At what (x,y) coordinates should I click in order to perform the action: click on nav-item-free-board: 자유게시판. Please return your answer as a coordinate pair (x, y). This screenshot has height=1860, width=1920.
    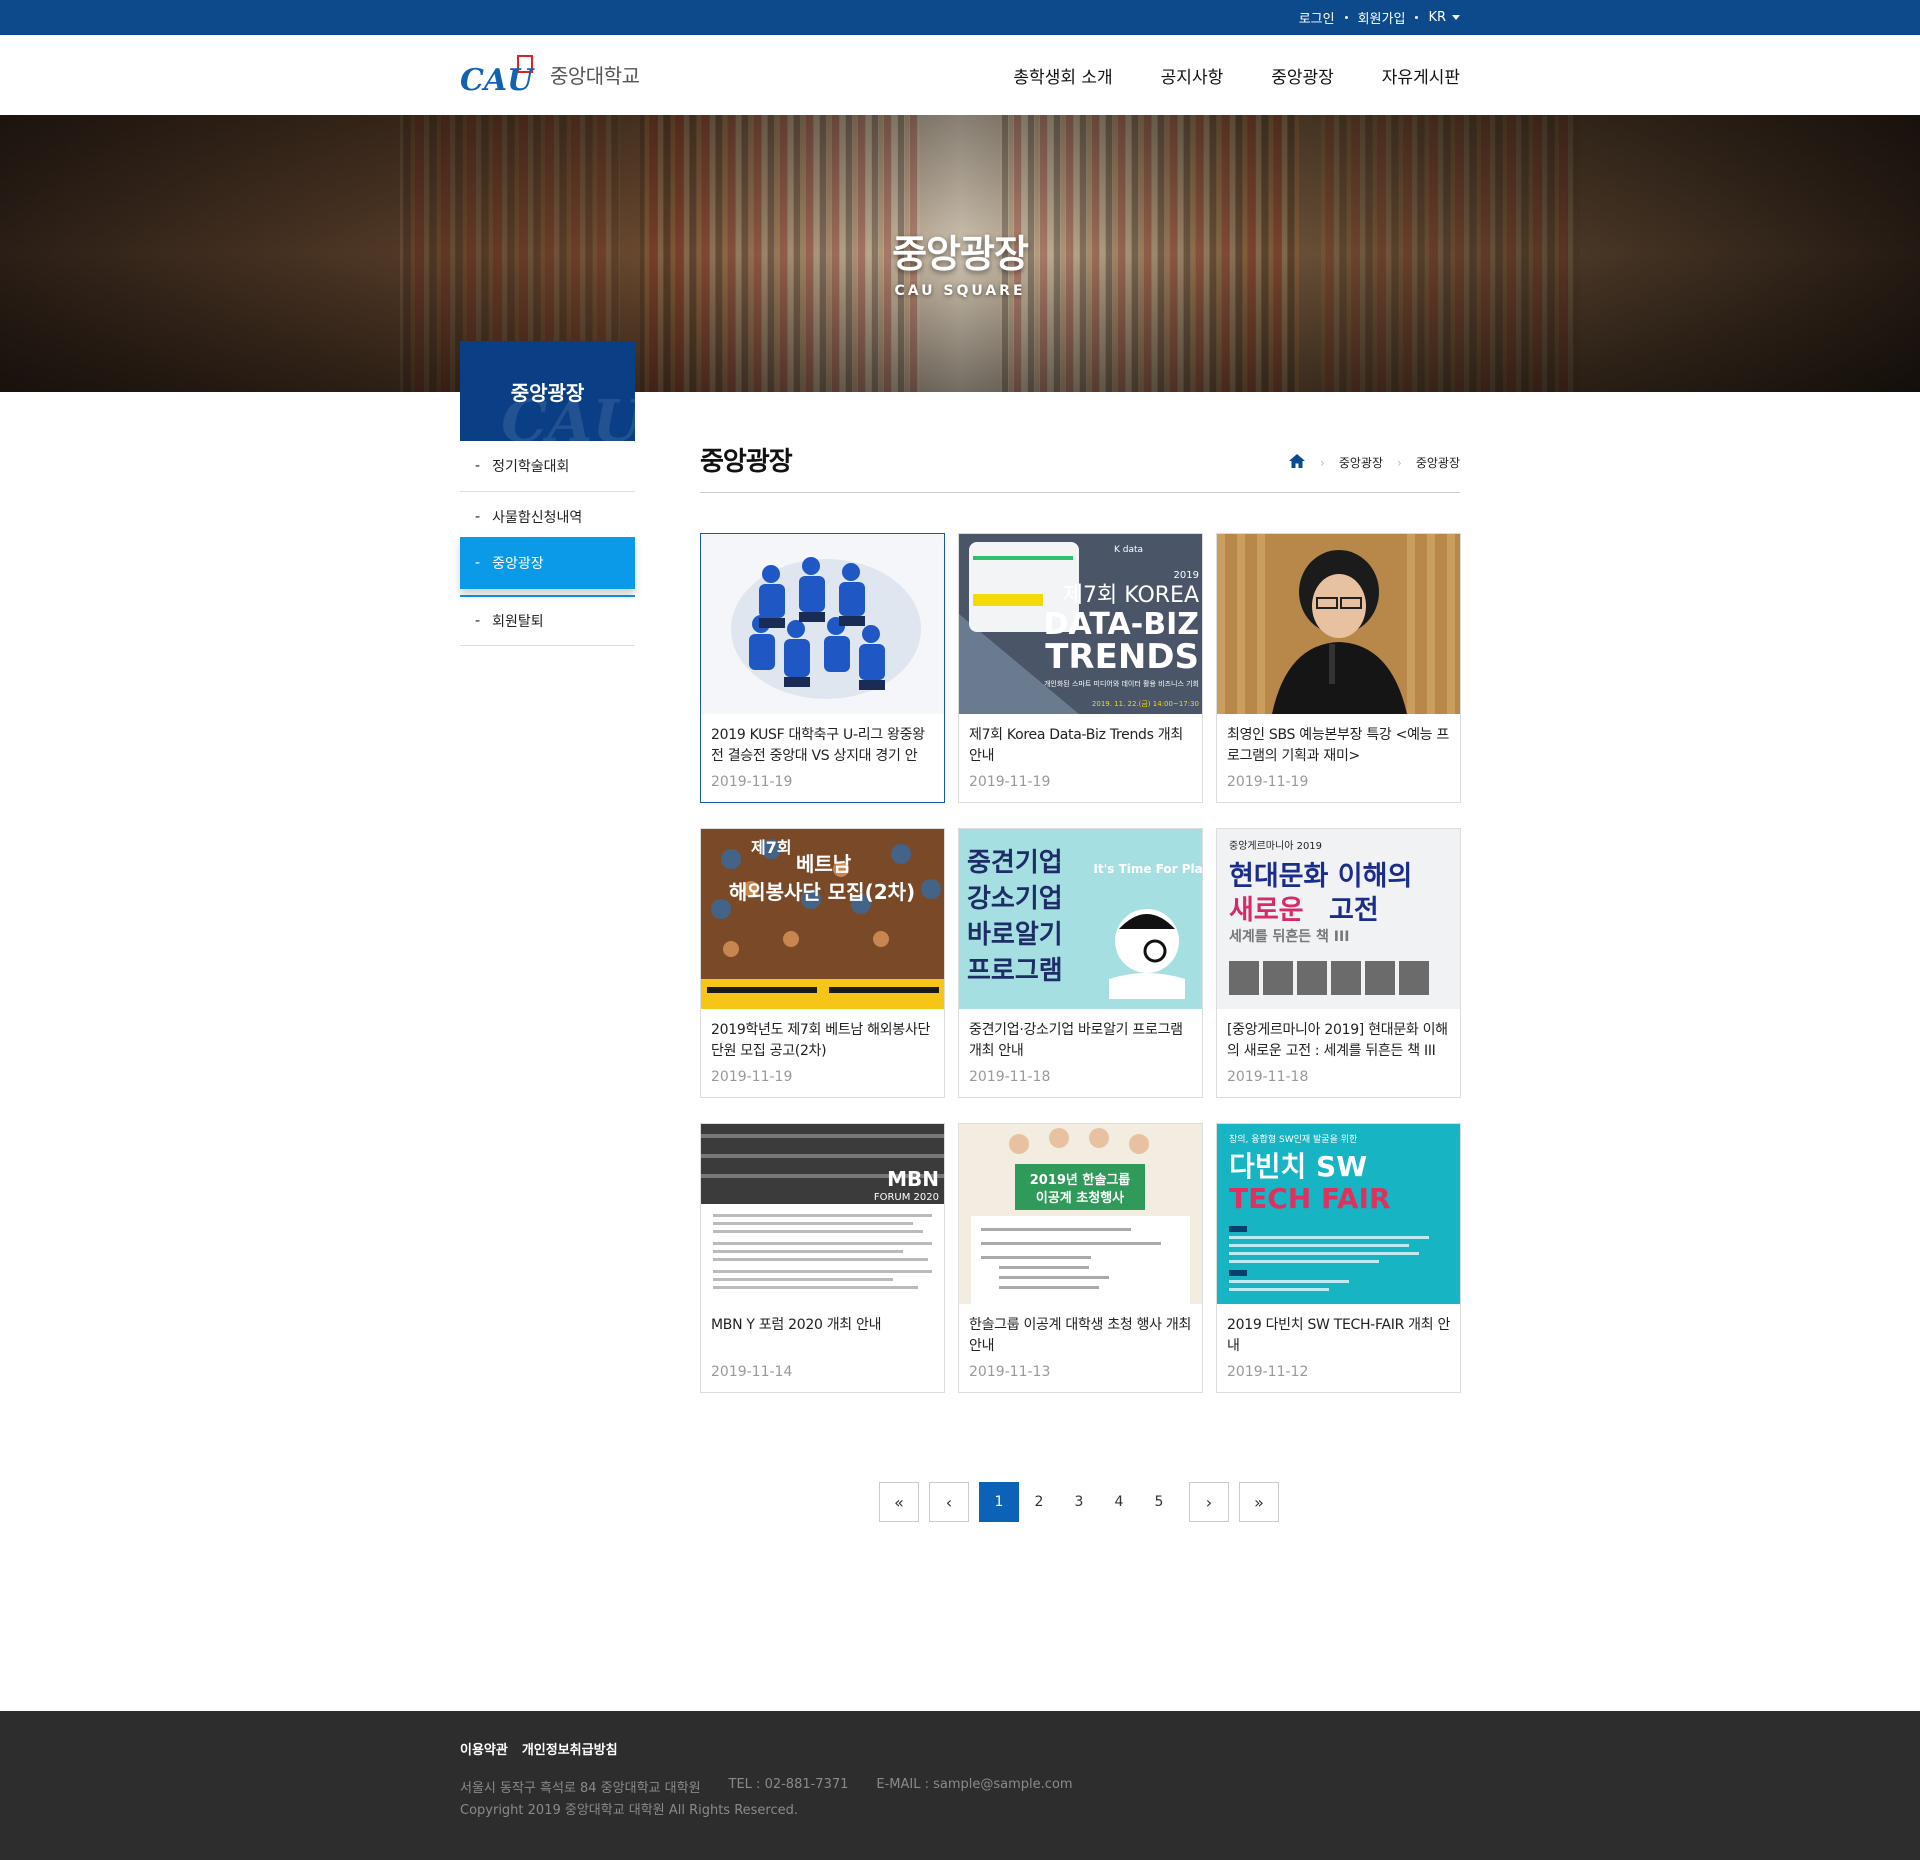
    Looking at the image, I should click on (1421, 75).